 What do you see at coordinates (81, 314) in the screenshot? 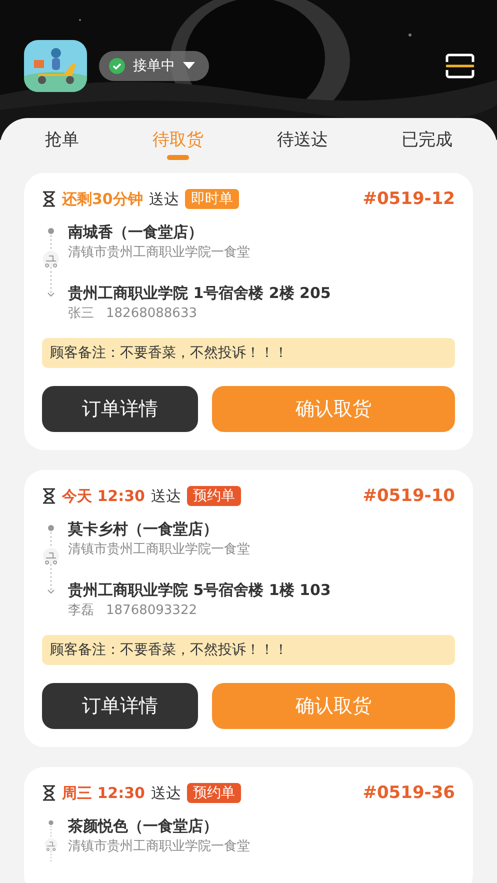
I see `customer-name: 张三` at bounding box center [81, 314].